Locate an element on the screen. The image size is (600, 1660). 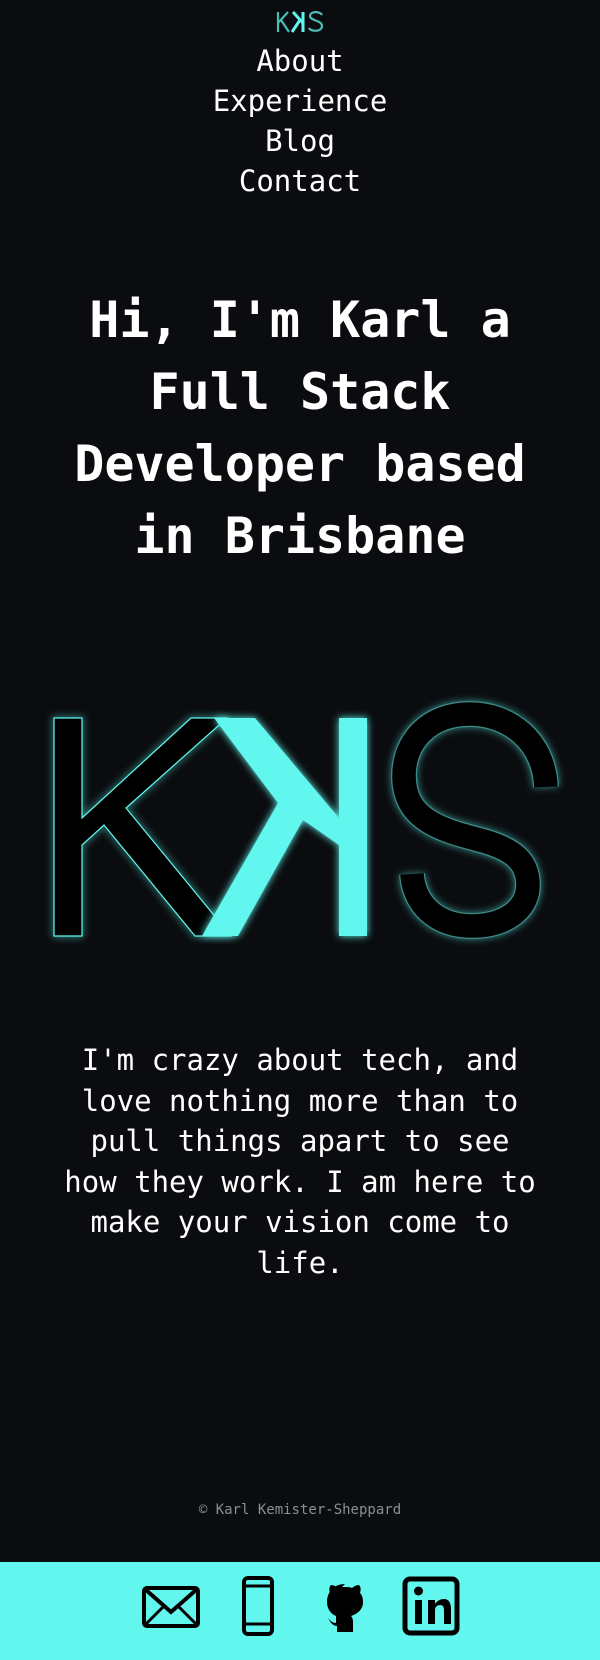
nav-link-blog: Blog is located at coordinates (300, 141).